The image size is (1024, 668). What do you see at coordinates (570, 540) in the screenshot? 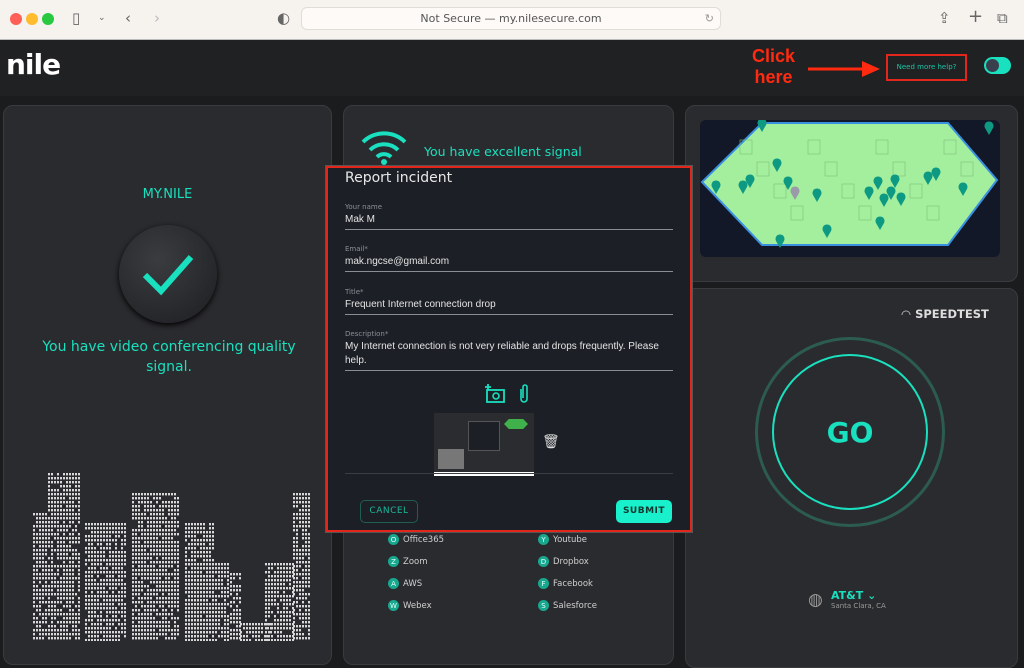
I see `app-name: Youtube` at bounding box center [570, 540].